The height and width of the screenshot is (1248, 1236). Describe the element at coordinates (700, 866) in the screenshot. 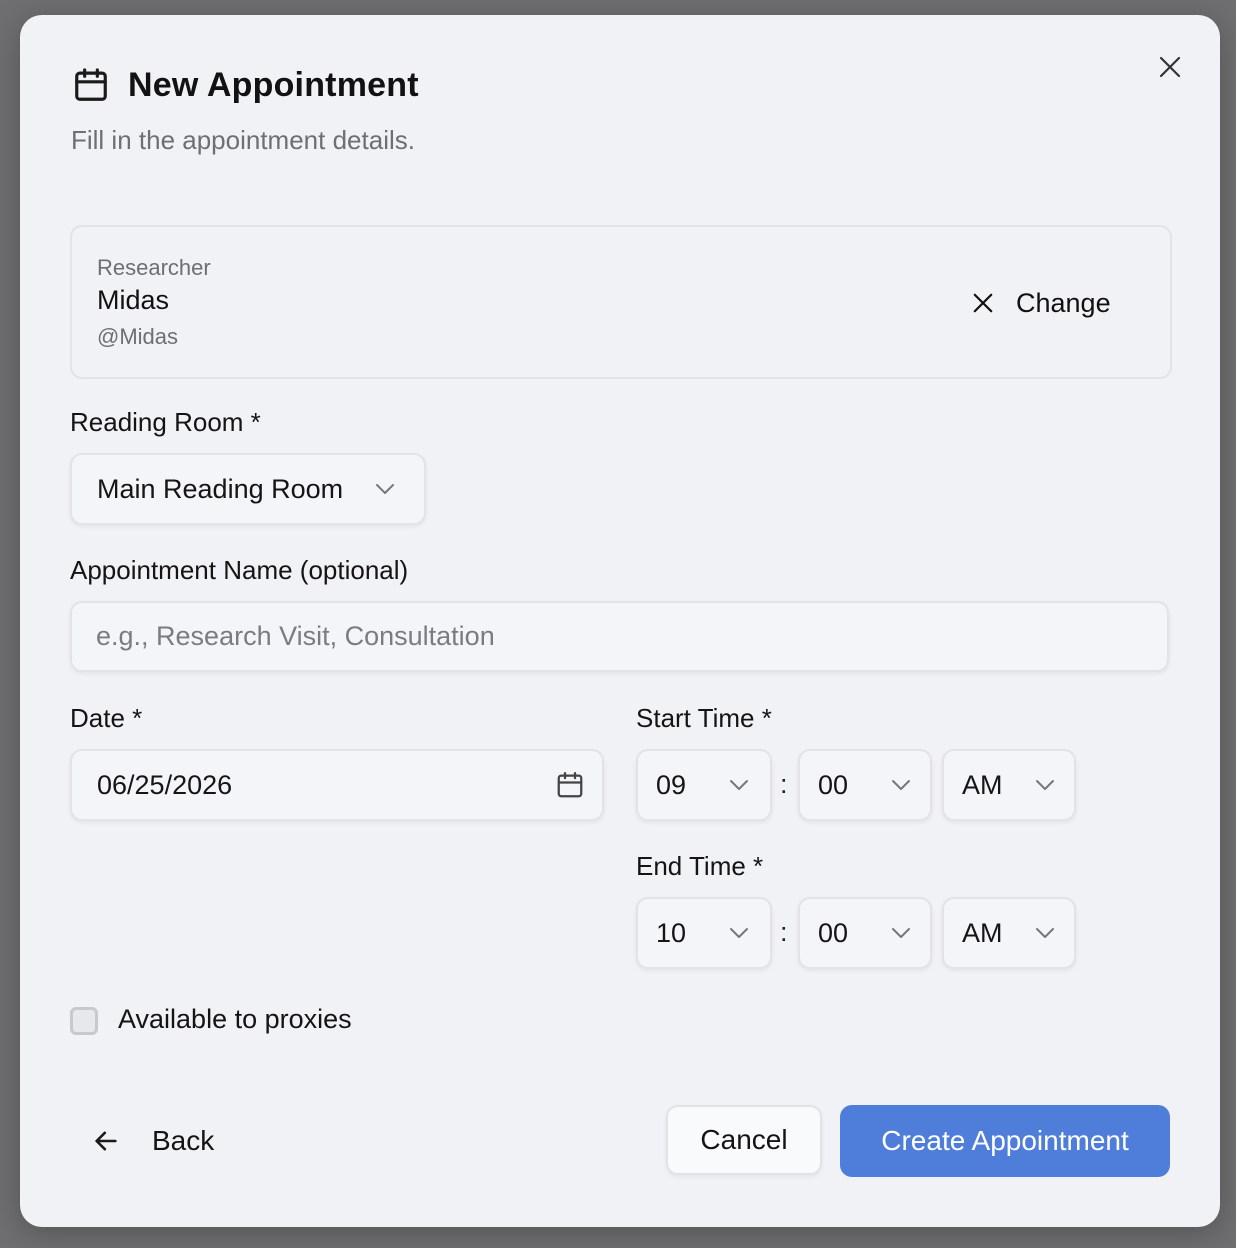

I see `end-time-label: End Time *` at that location.